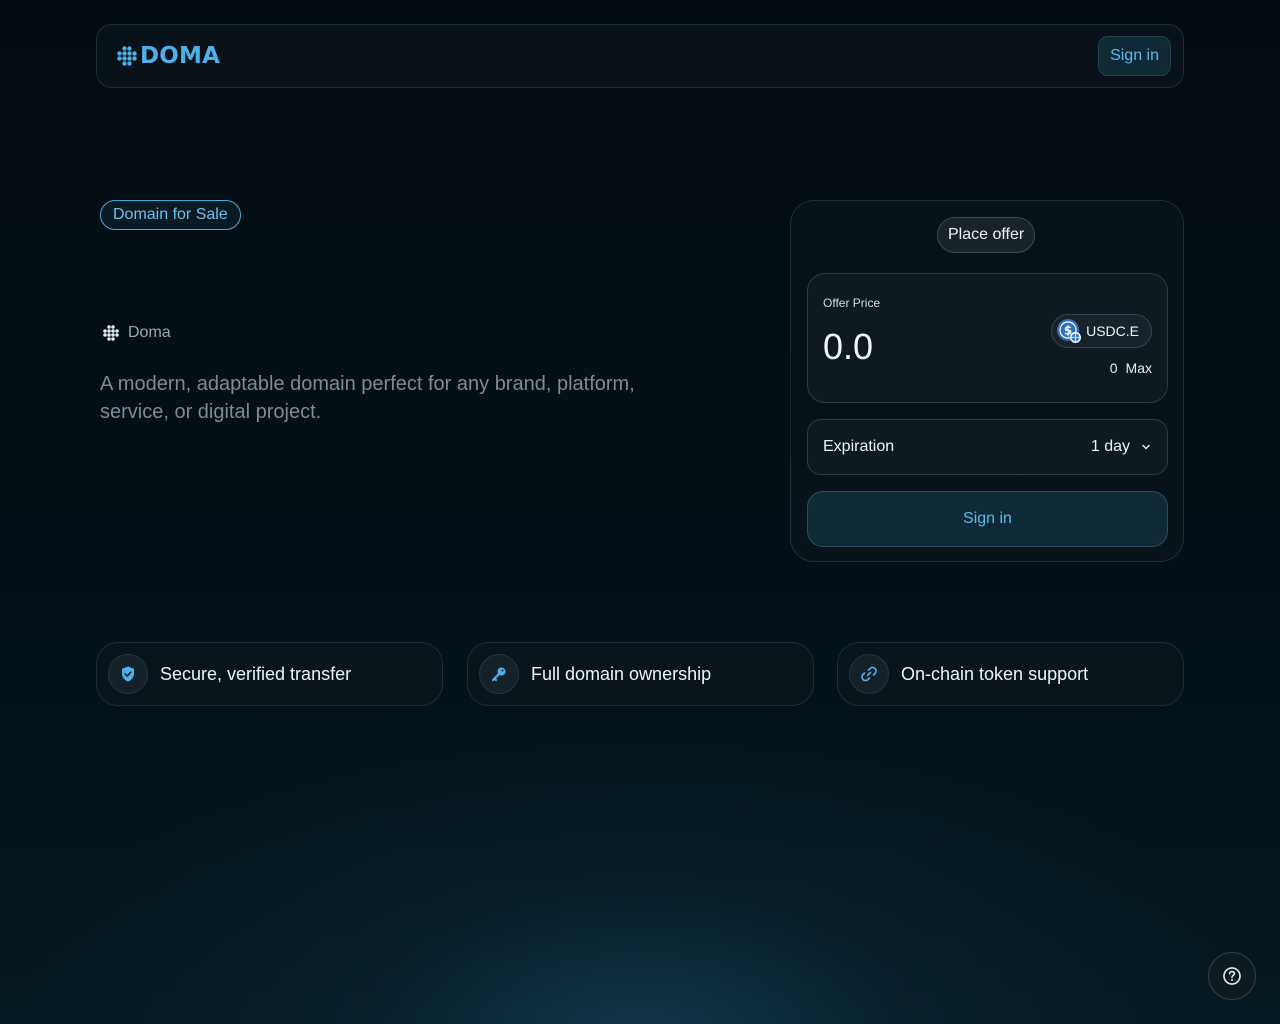  Describe the element at coordinates (1112, 331) in the screenshot. I see `token-symbol: USDC.E` at that location.